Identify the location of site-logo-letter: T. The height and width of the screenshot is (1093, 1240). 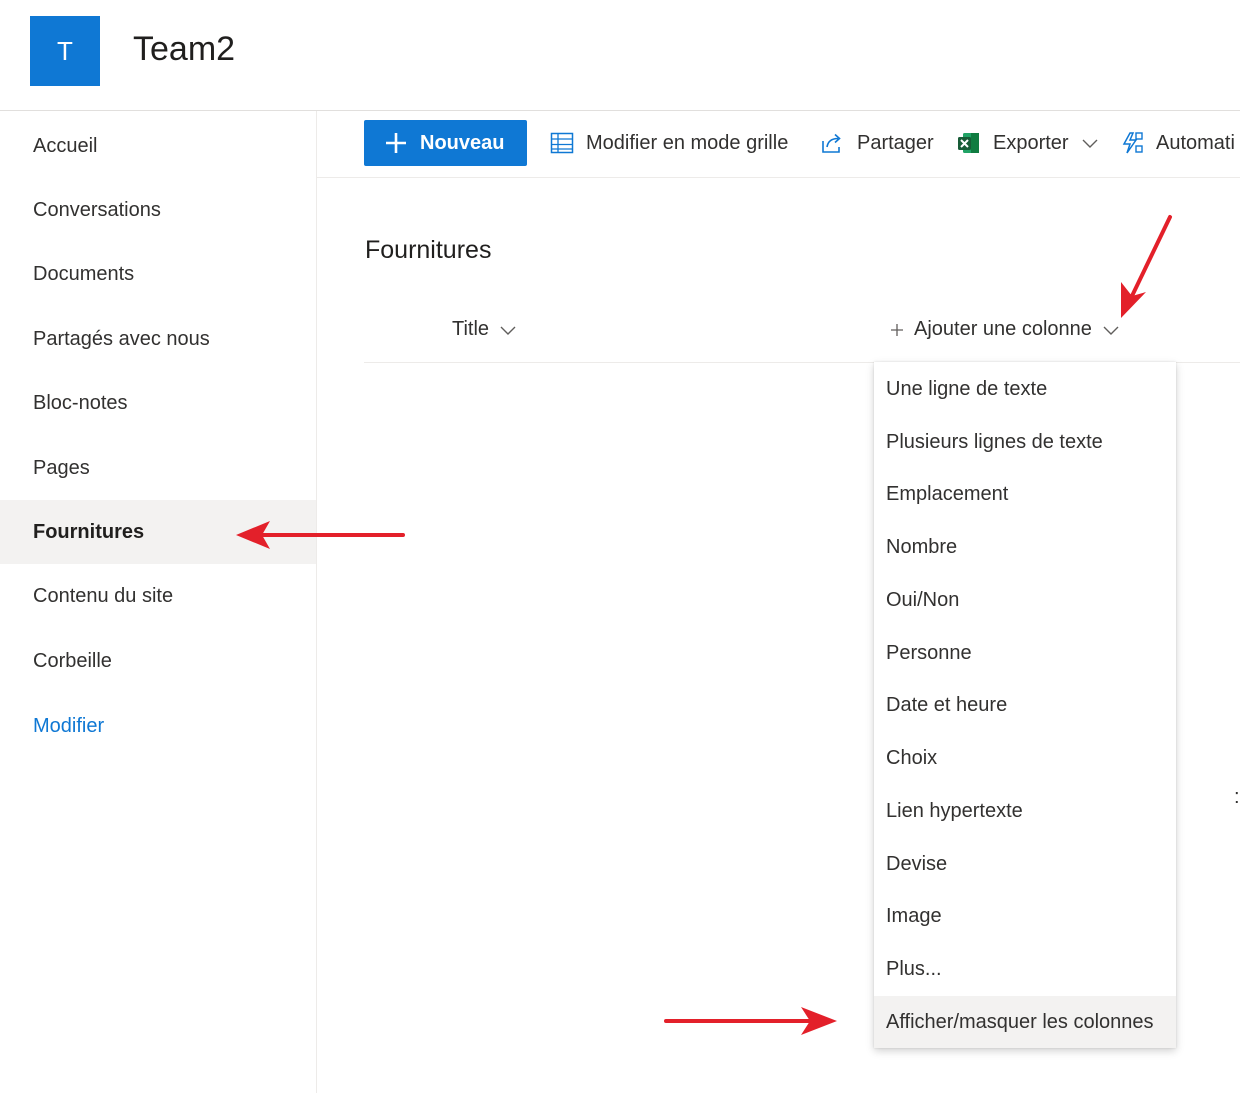
(65, 50).